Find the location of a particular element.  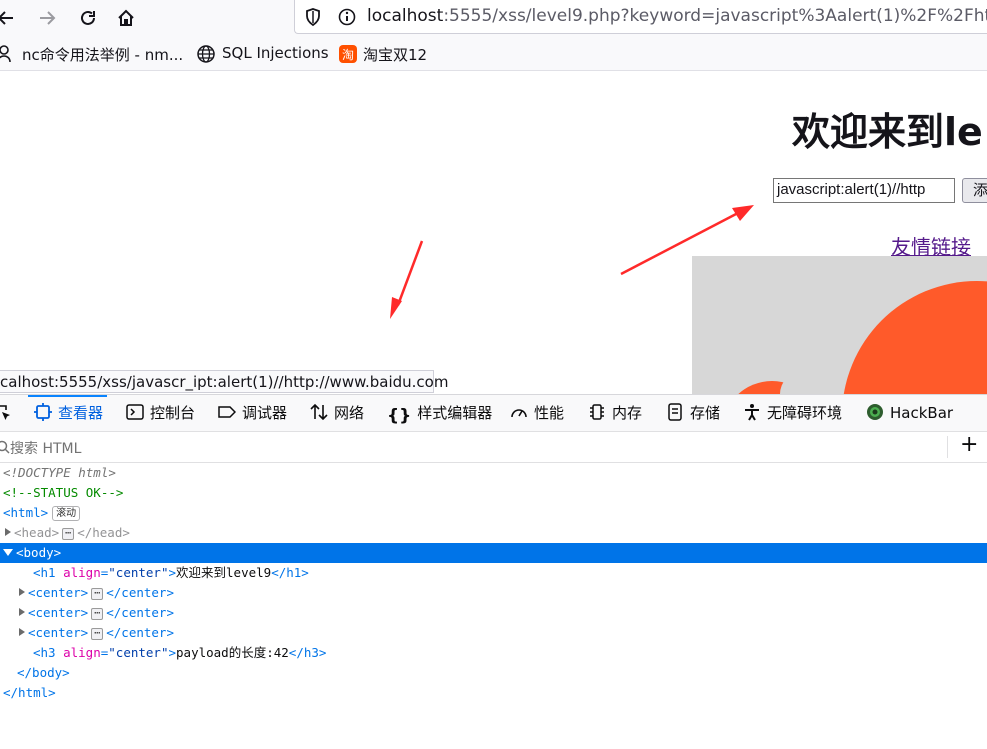

h1-text: 欢迎来到level9 is located at coordinates (224, 572).